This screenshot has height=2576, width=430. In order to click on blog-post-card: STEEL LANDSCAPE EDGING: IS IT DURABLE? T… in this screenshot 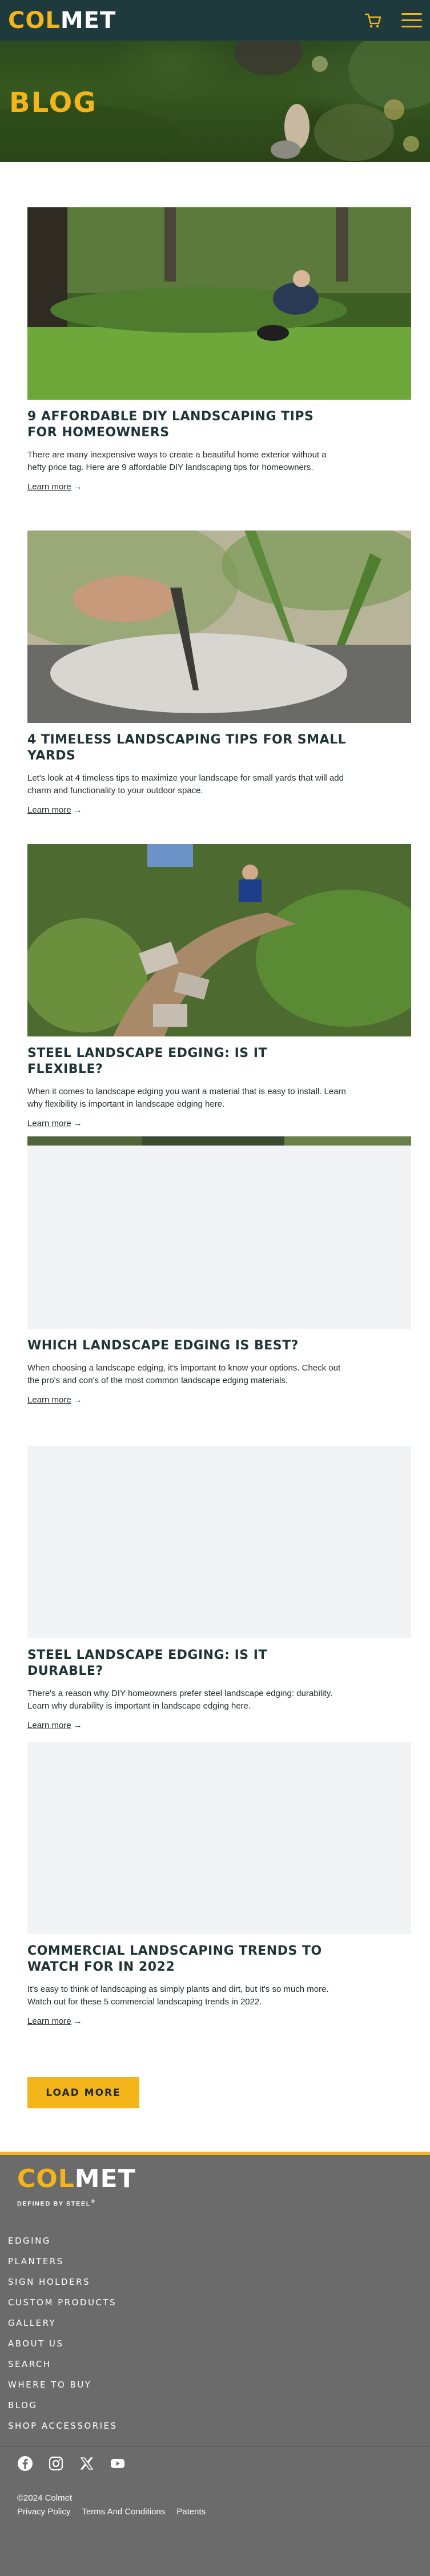, I will do `click(219, 1588)`.